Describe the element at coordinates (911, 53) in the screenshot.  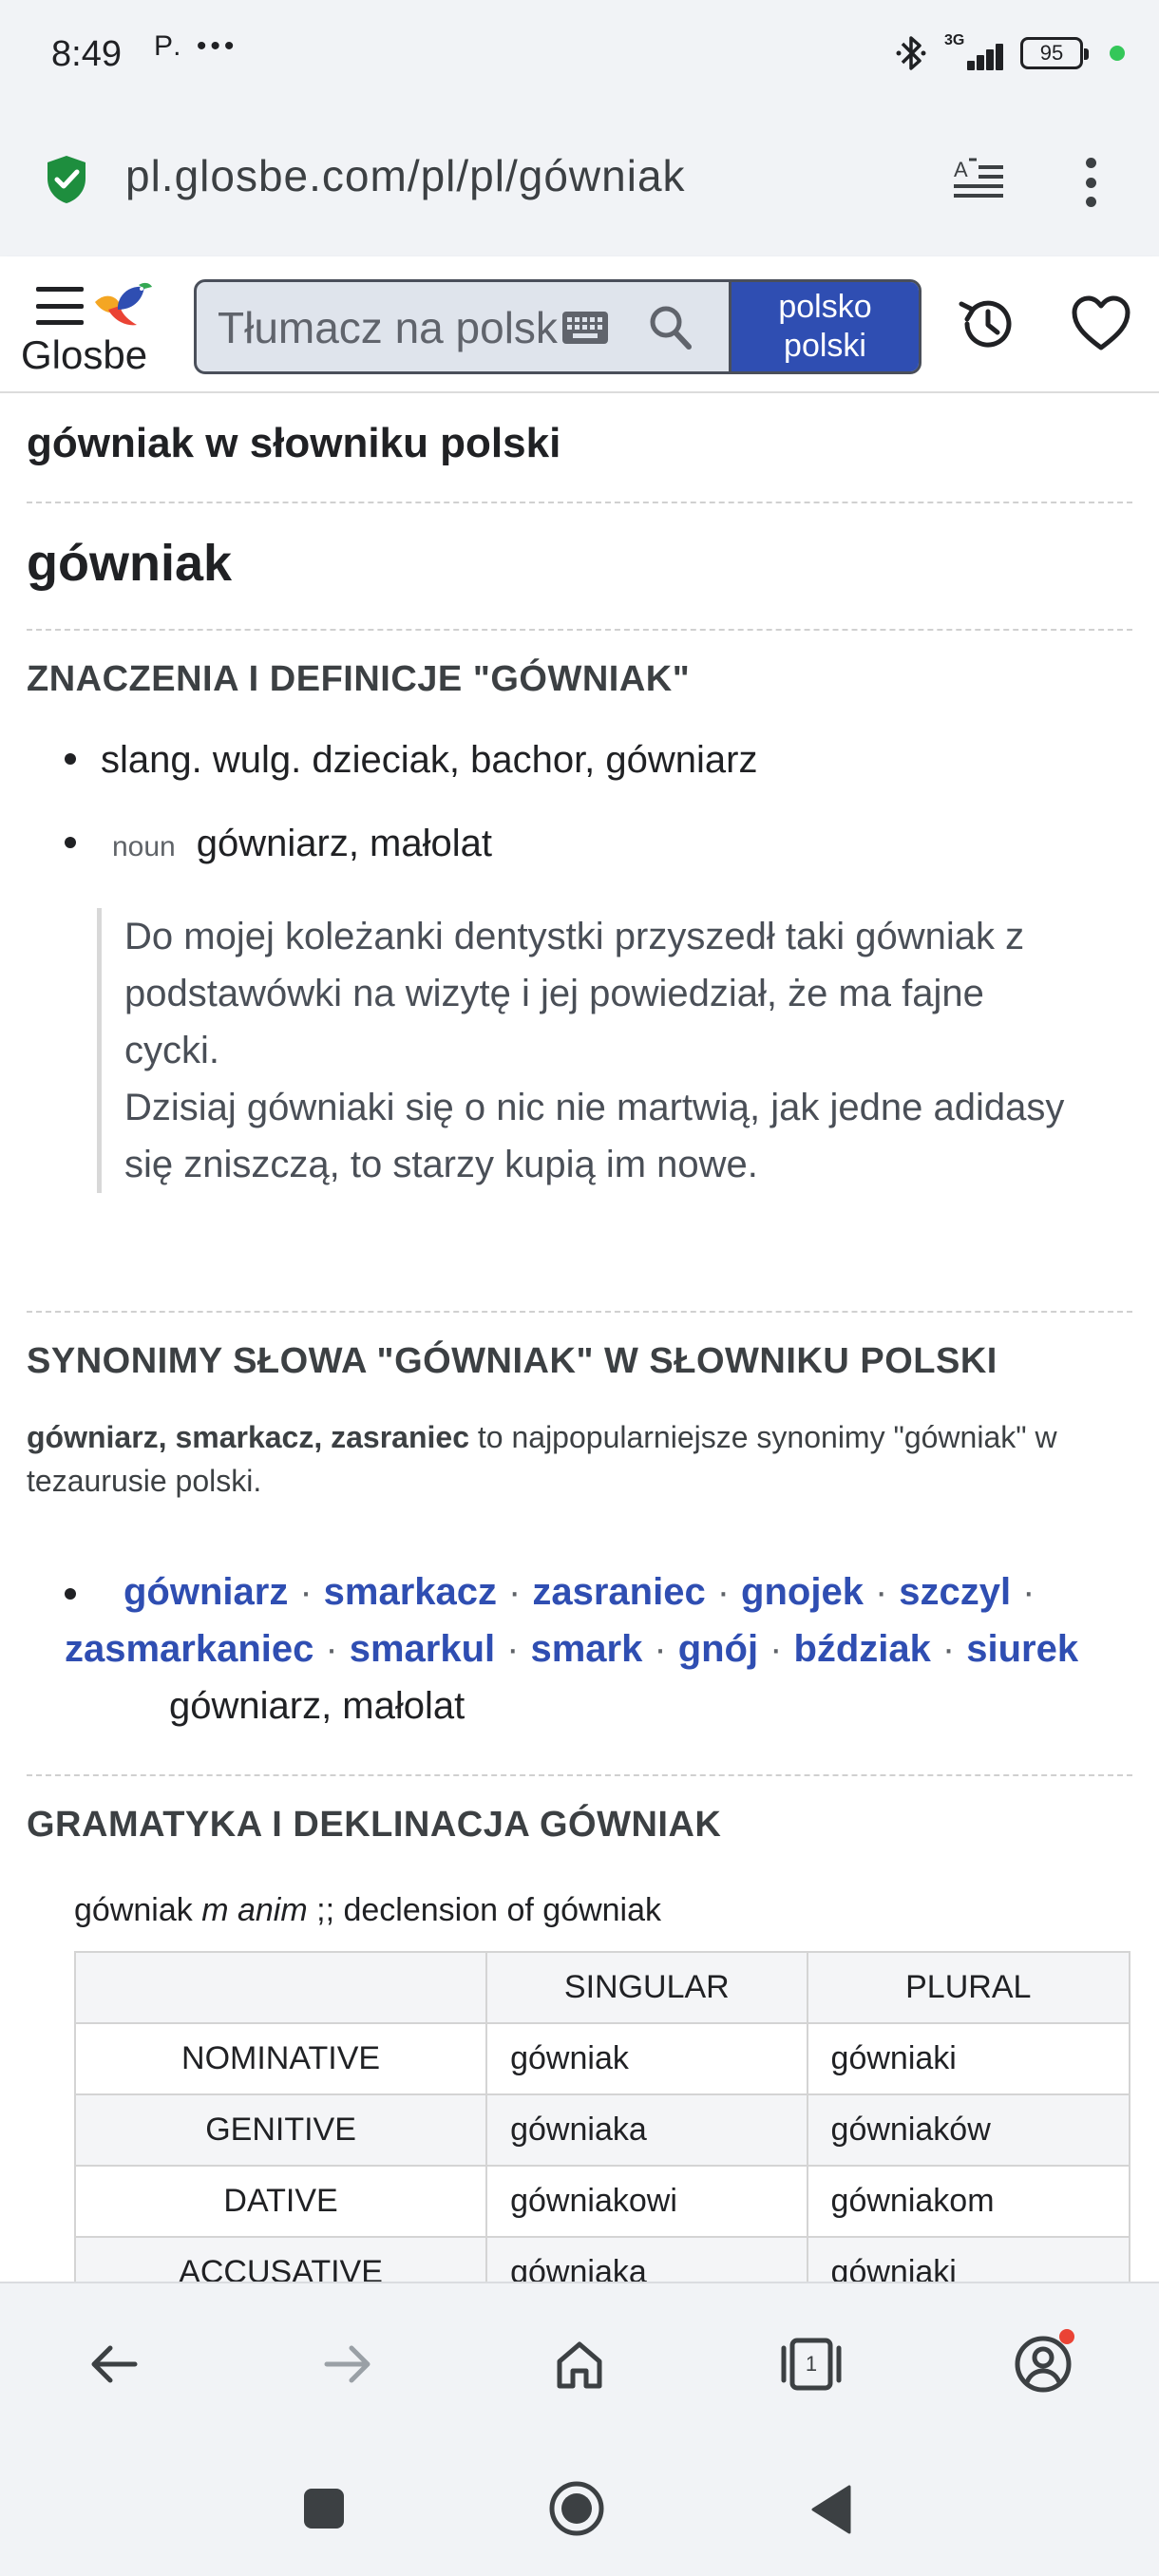
I see `bluetooth-icon` at that location.